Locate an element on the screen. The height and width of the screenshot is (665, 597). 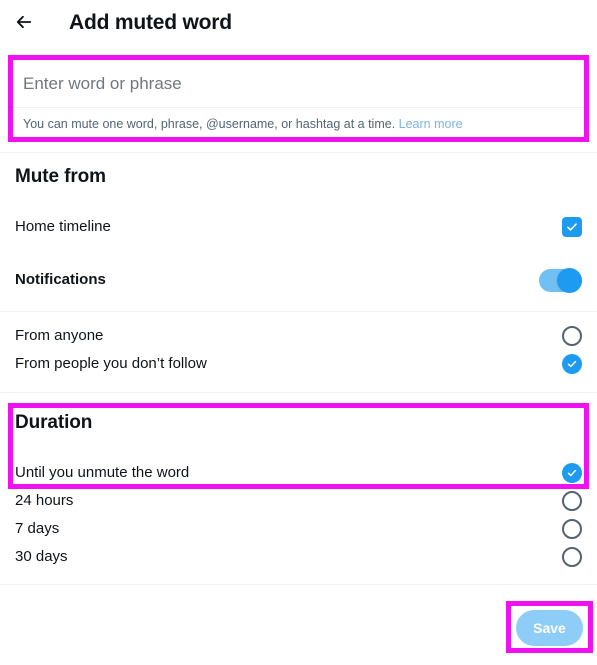
notifications-toggle is located at coordinates (560, 280).